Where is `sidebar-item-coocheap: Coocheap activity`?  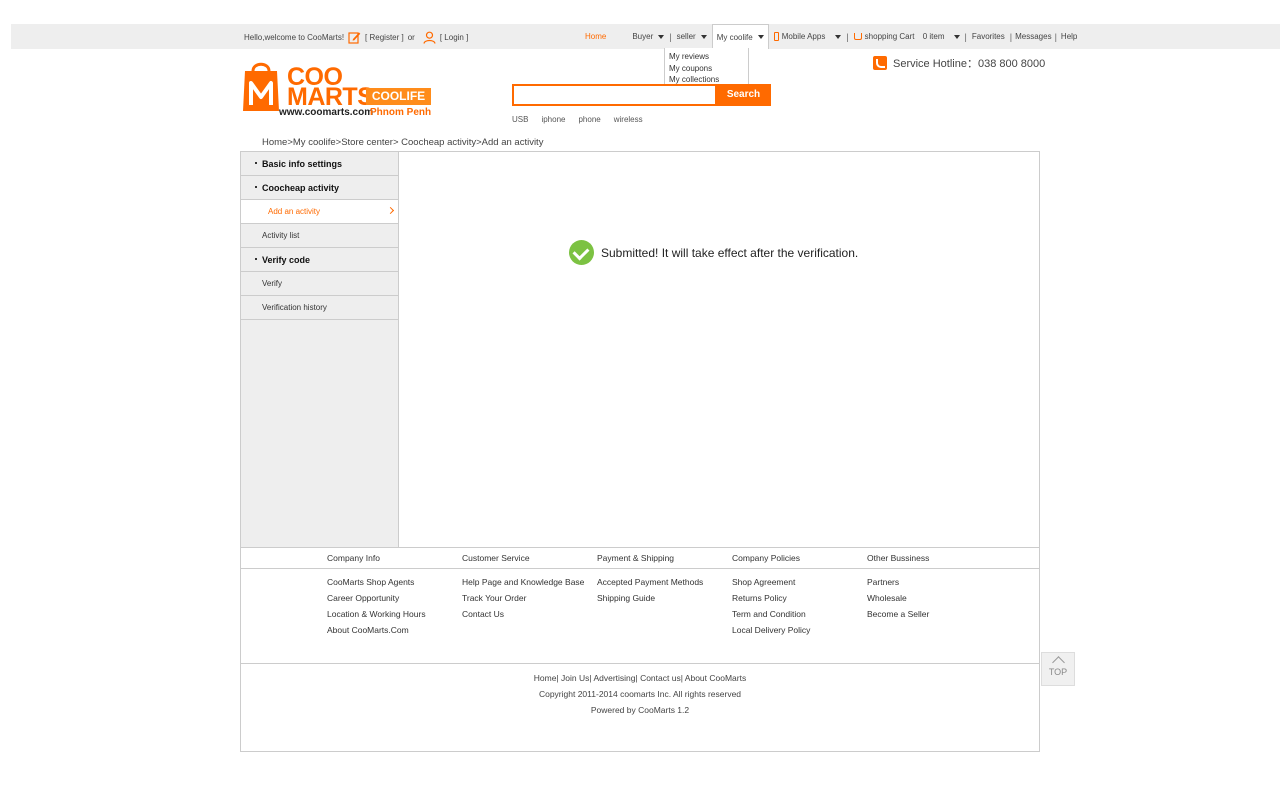
sidebar-item-coocheap: Coocheap activity is located at coordinates (319, 188).